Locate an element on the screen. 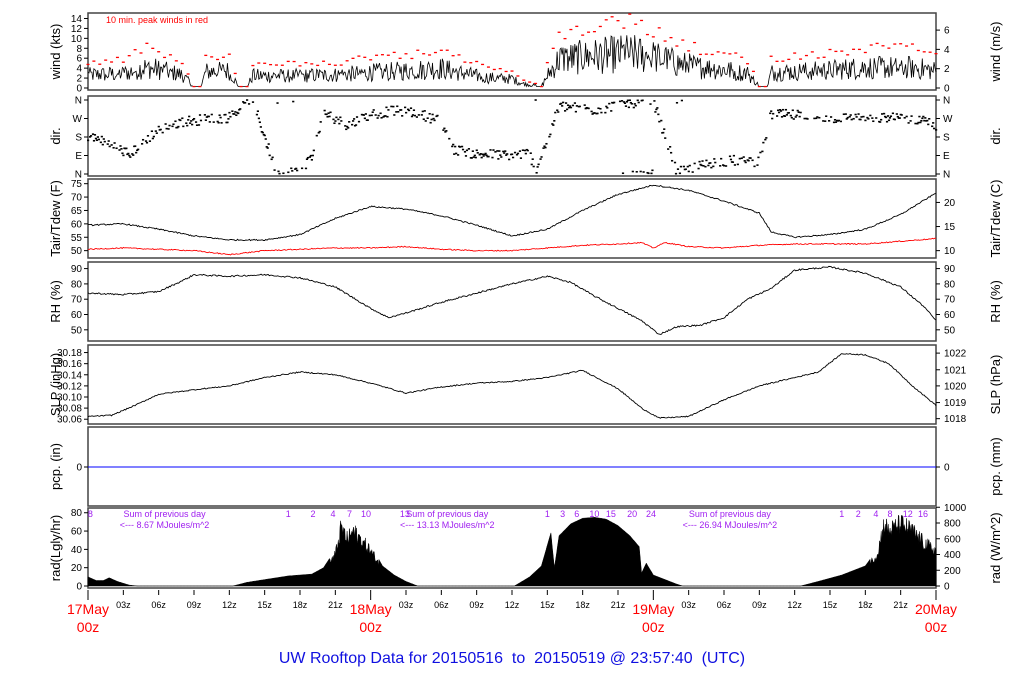  rad-ytick-label-right: 400 is located at coordinates (952, 555).